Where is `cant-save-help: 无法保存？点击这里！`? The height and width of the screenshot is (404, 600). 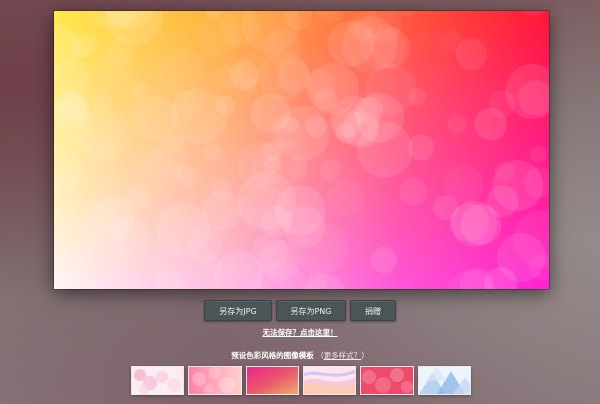 cant-save-help: 无法保存？点击这里！ is located at coordinates (300, 332).